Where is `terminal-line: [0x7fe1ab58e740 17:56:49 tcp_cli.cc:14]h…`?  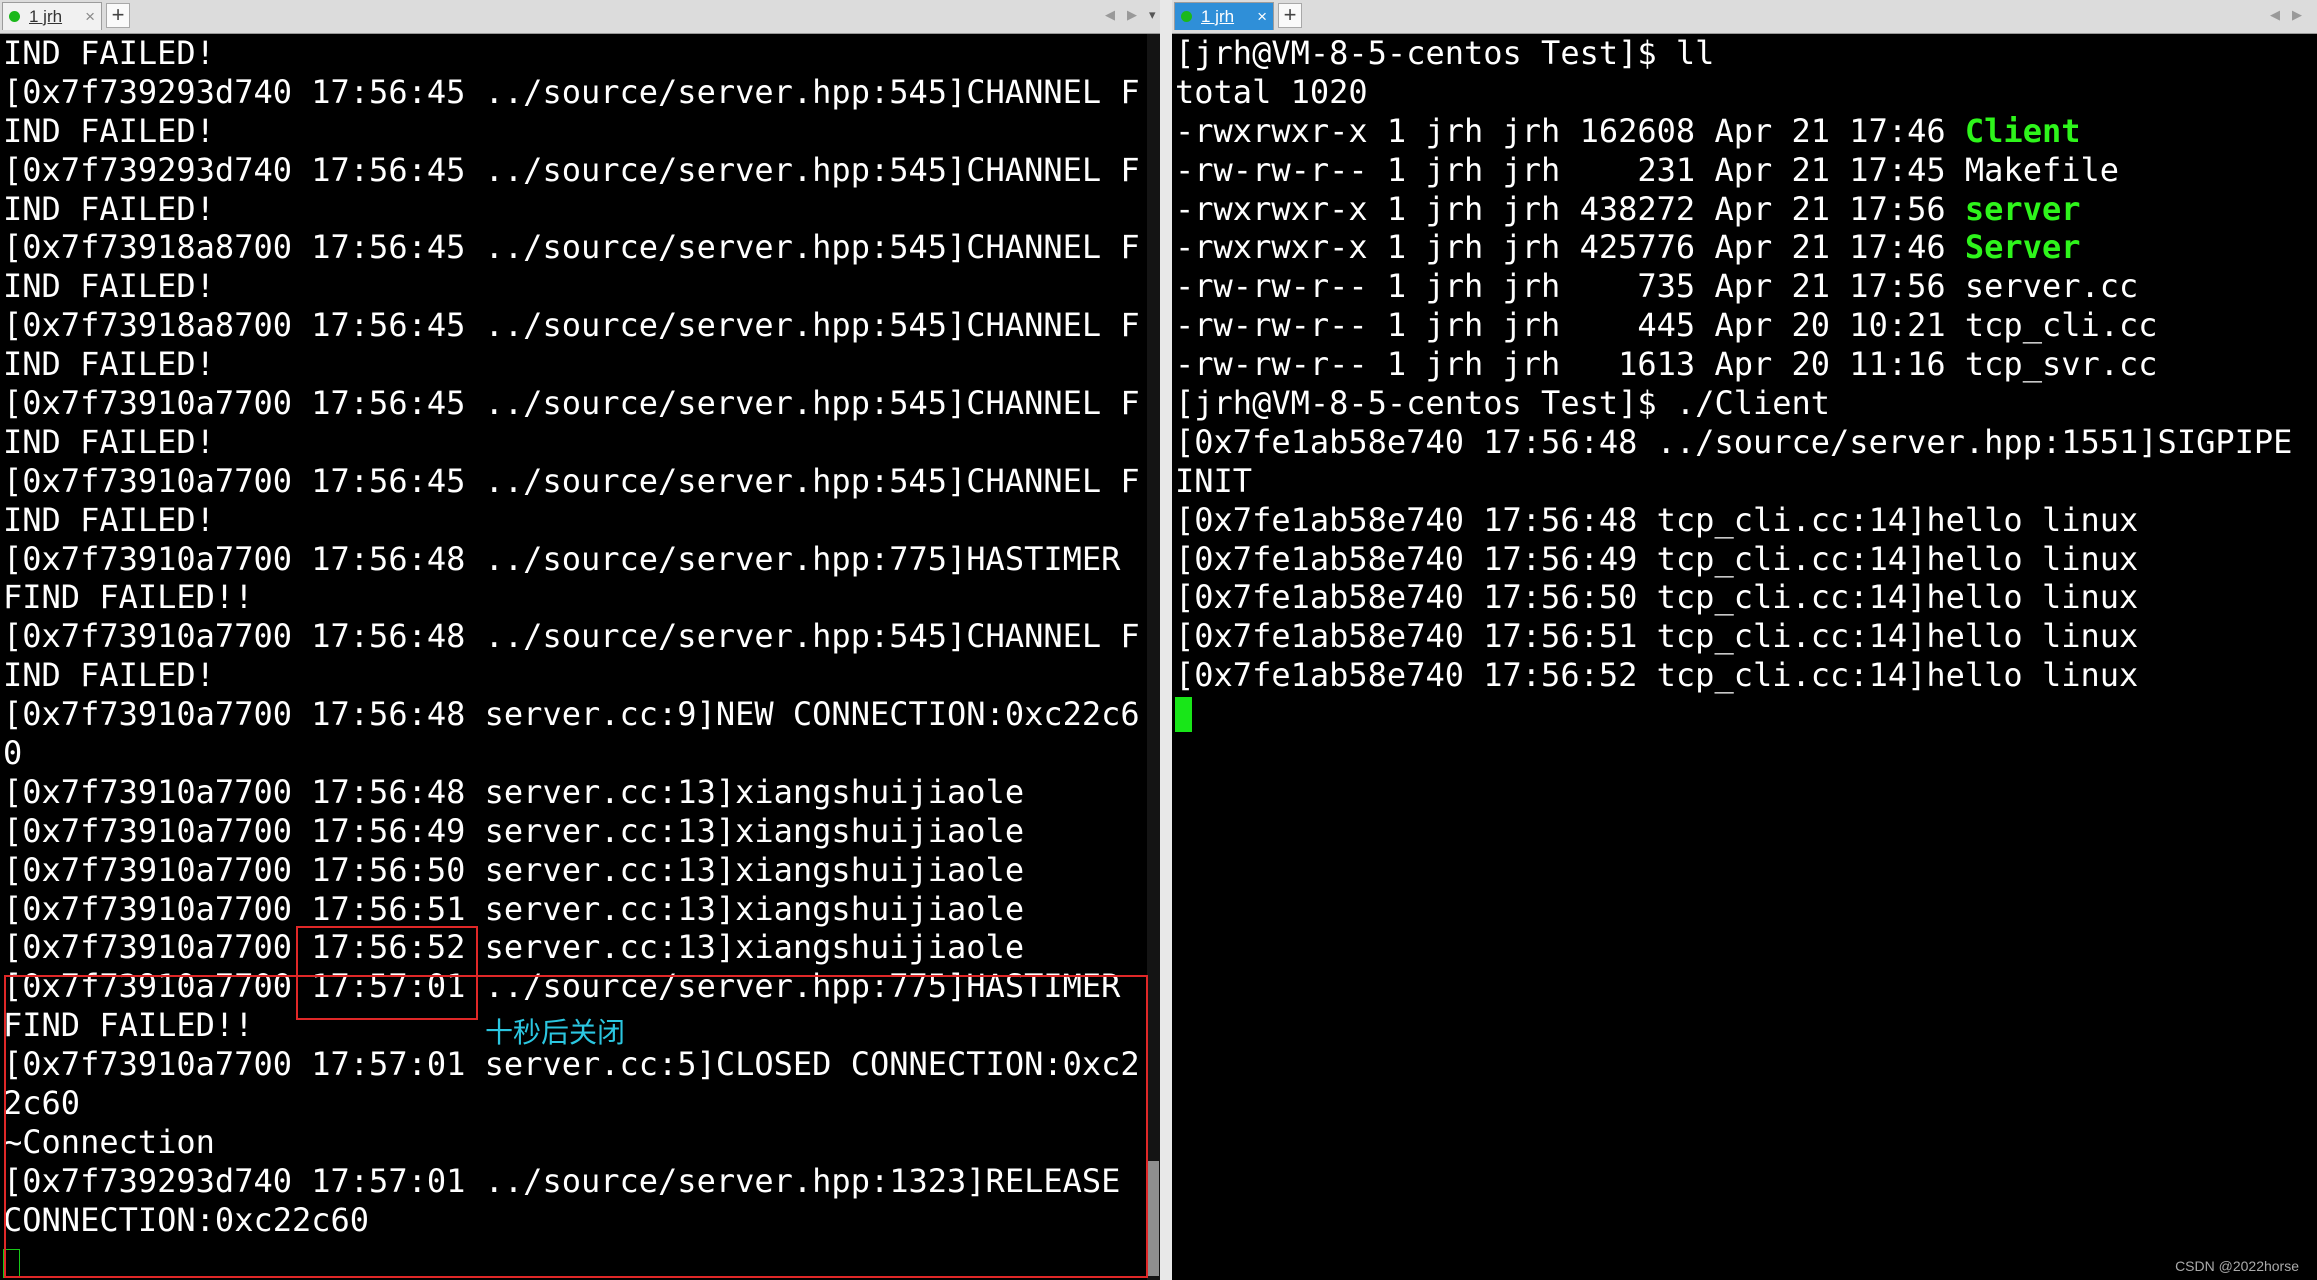
terminal-line: [0x7fe1ab58e740 17:56:49 tcp_cli.cc:14]h… is located at coordinates (1657, 558).